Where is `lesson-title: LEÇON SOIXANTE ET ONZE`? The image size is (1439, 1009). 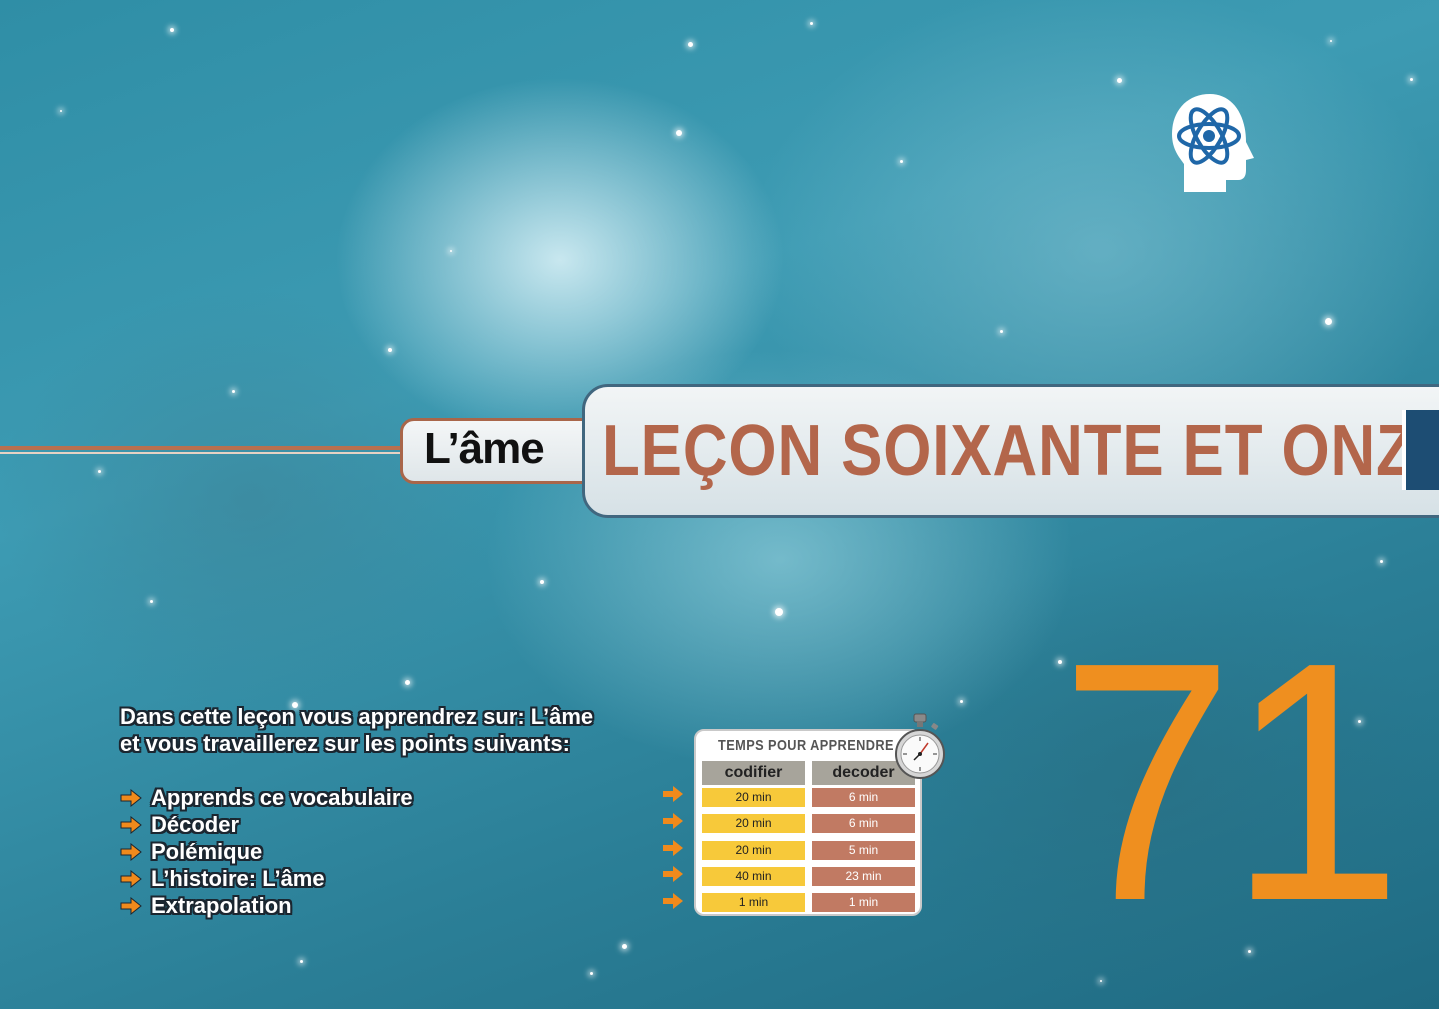
lesson-title: LEÇON SOIXANTE ET ONZE is located at coordinates (1020, 451).